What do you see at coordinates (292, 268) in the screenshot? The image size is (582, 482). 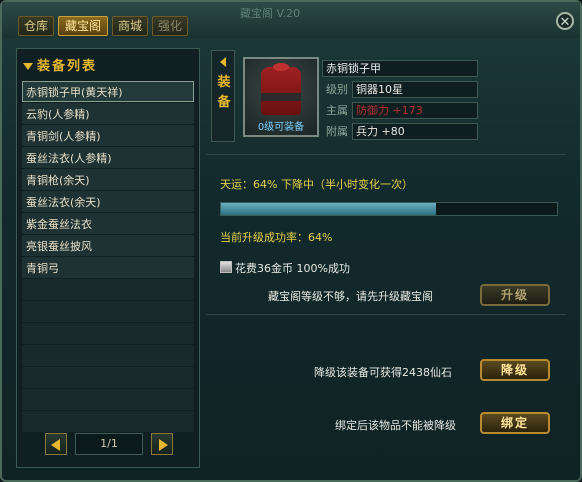 I see `gold-cost-label: 花费36金币 100%成功` at bounding box center [292, 268].